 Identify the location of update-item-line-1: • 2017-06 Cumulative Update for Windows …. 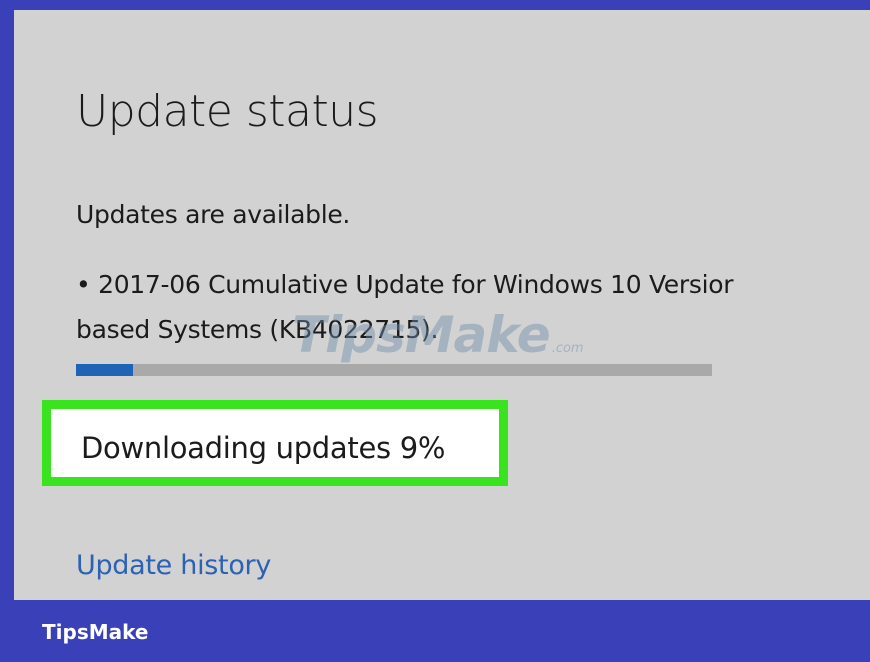
(405, 284).